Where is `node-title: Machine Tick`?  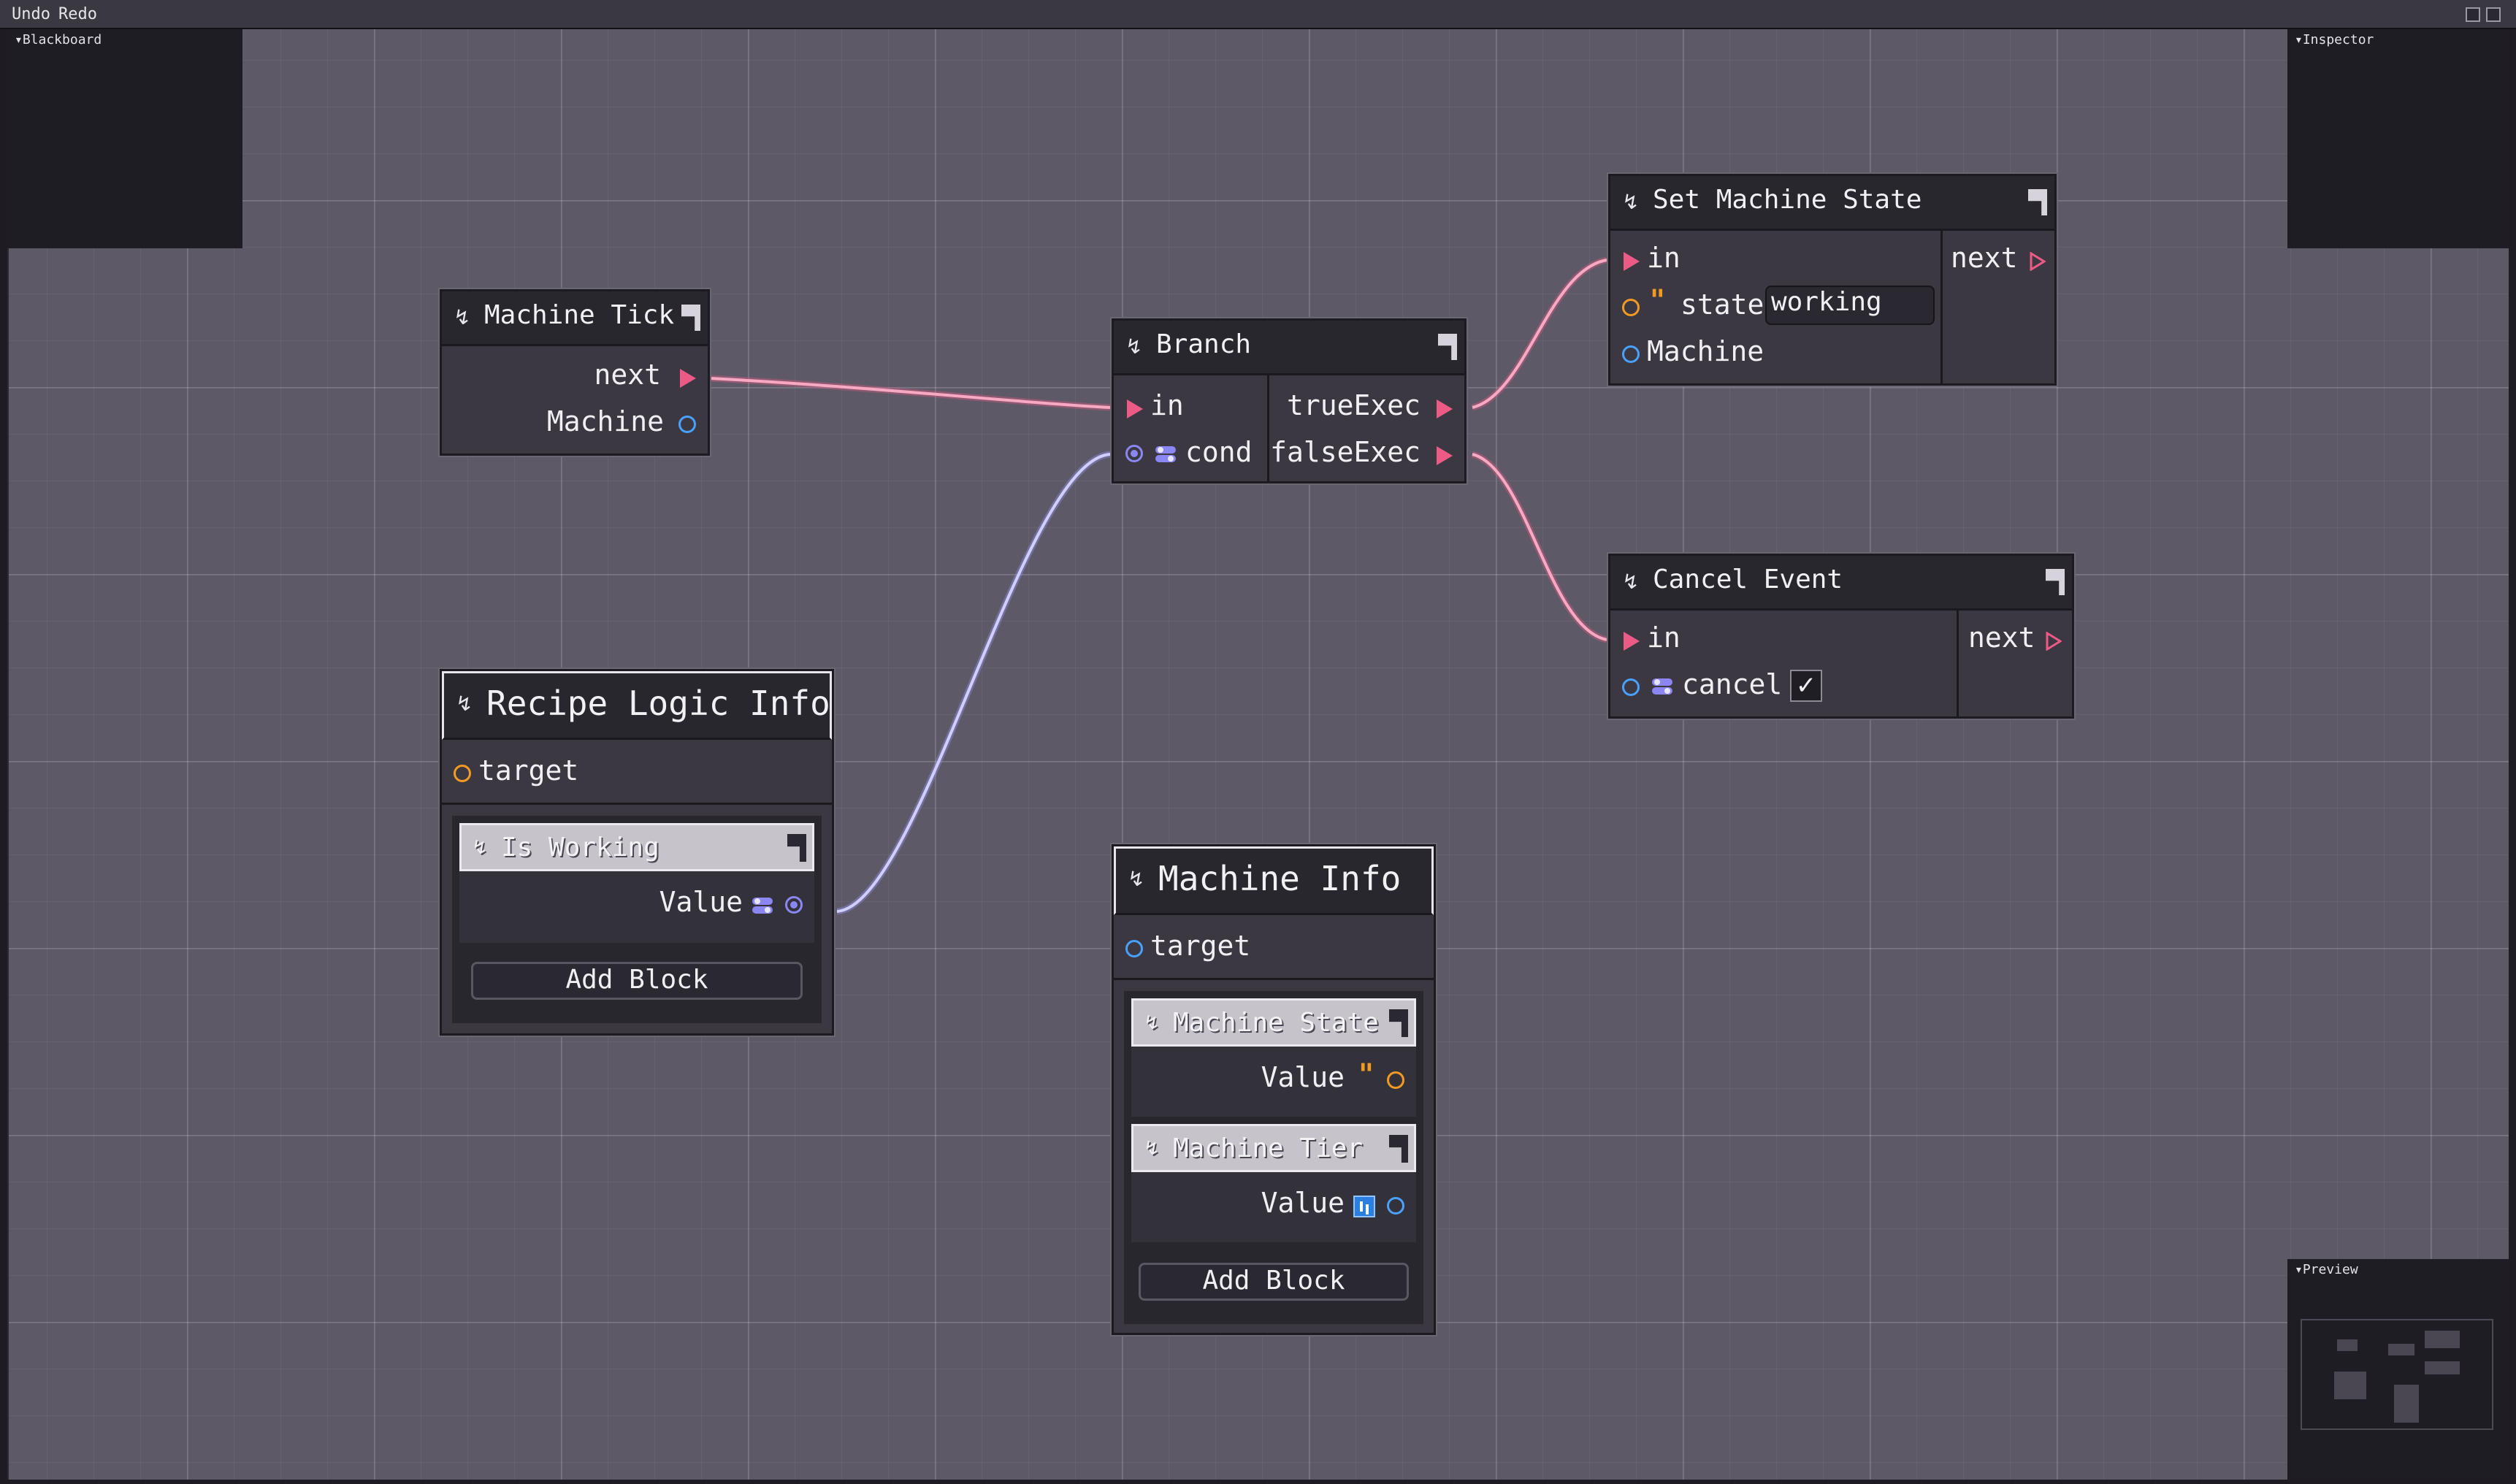 node-title: Machine Tick is located at coordinates (579, 315).